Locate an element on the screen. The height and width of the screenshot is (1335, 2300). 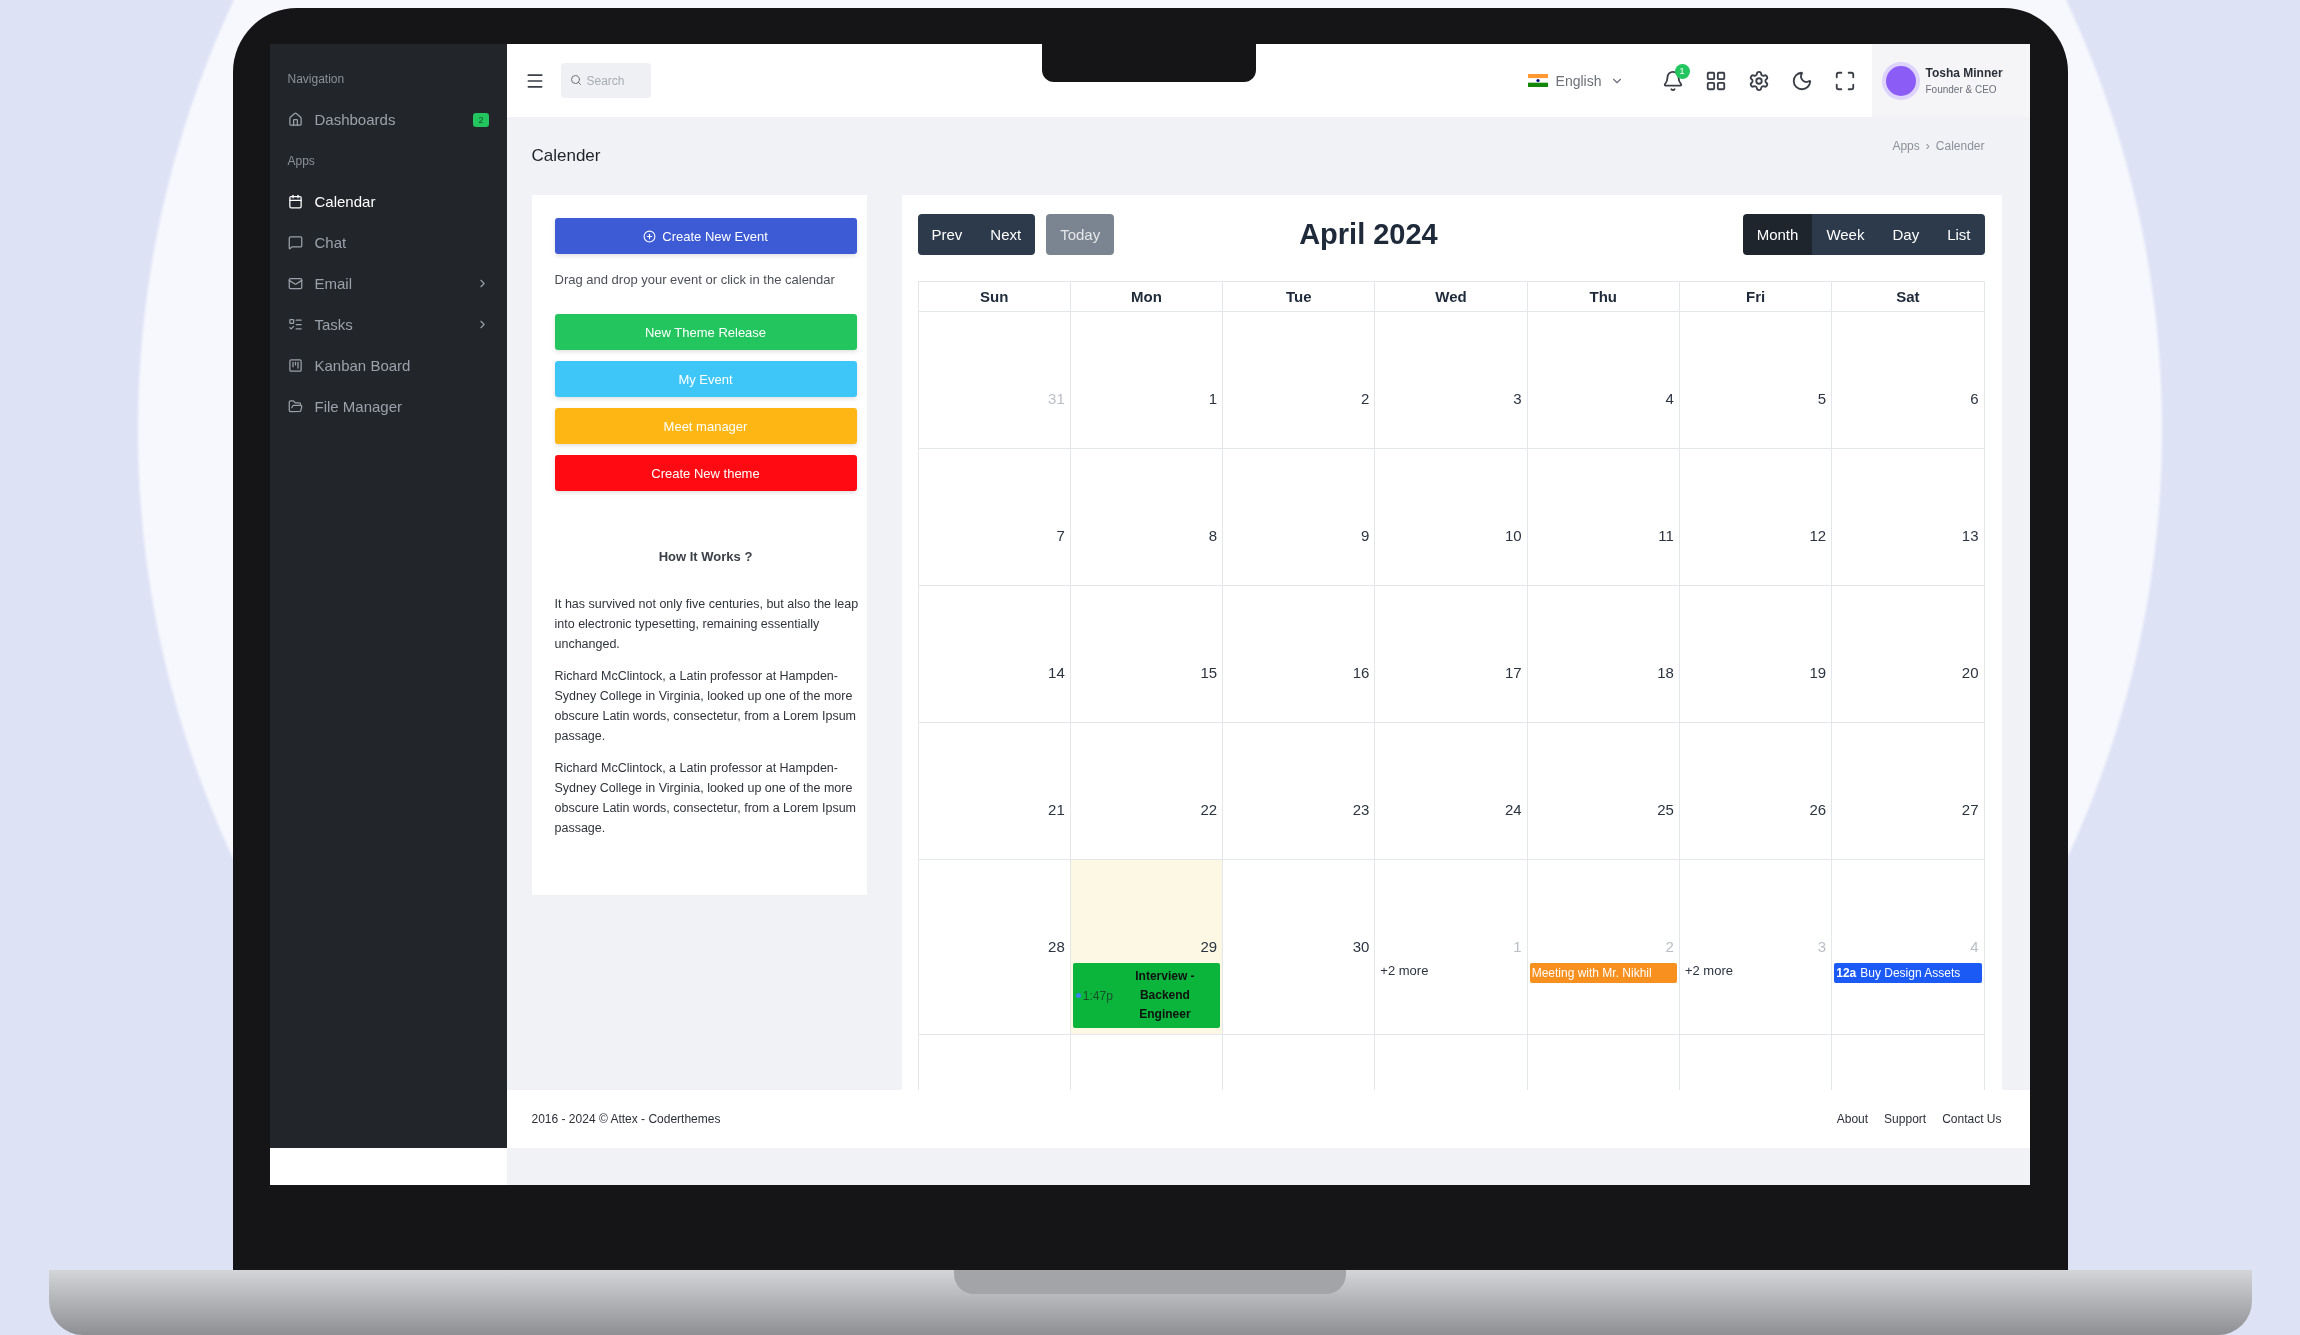
day-cell: 11 is located at coordinates (1603, 517).